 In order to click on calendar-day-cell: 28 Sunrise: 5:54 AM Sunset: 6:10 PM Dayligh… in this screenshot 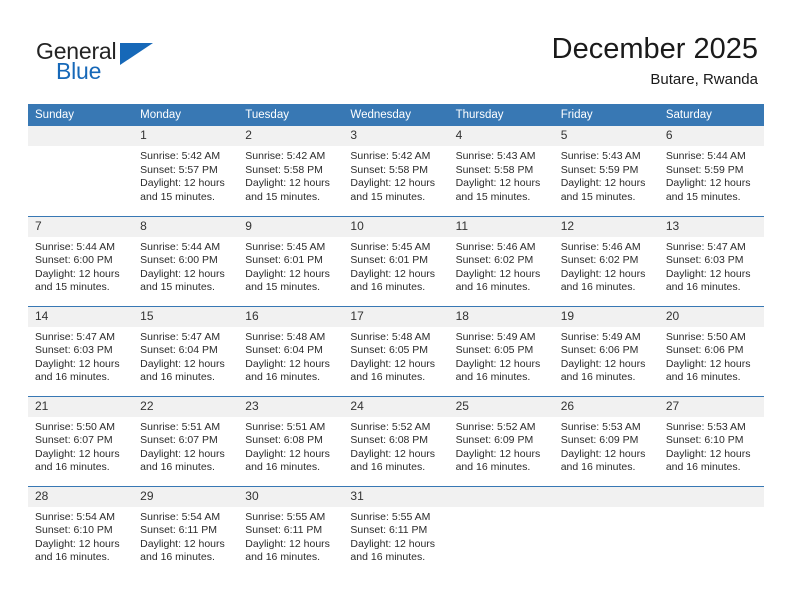, I will do `click(81, 530)`.